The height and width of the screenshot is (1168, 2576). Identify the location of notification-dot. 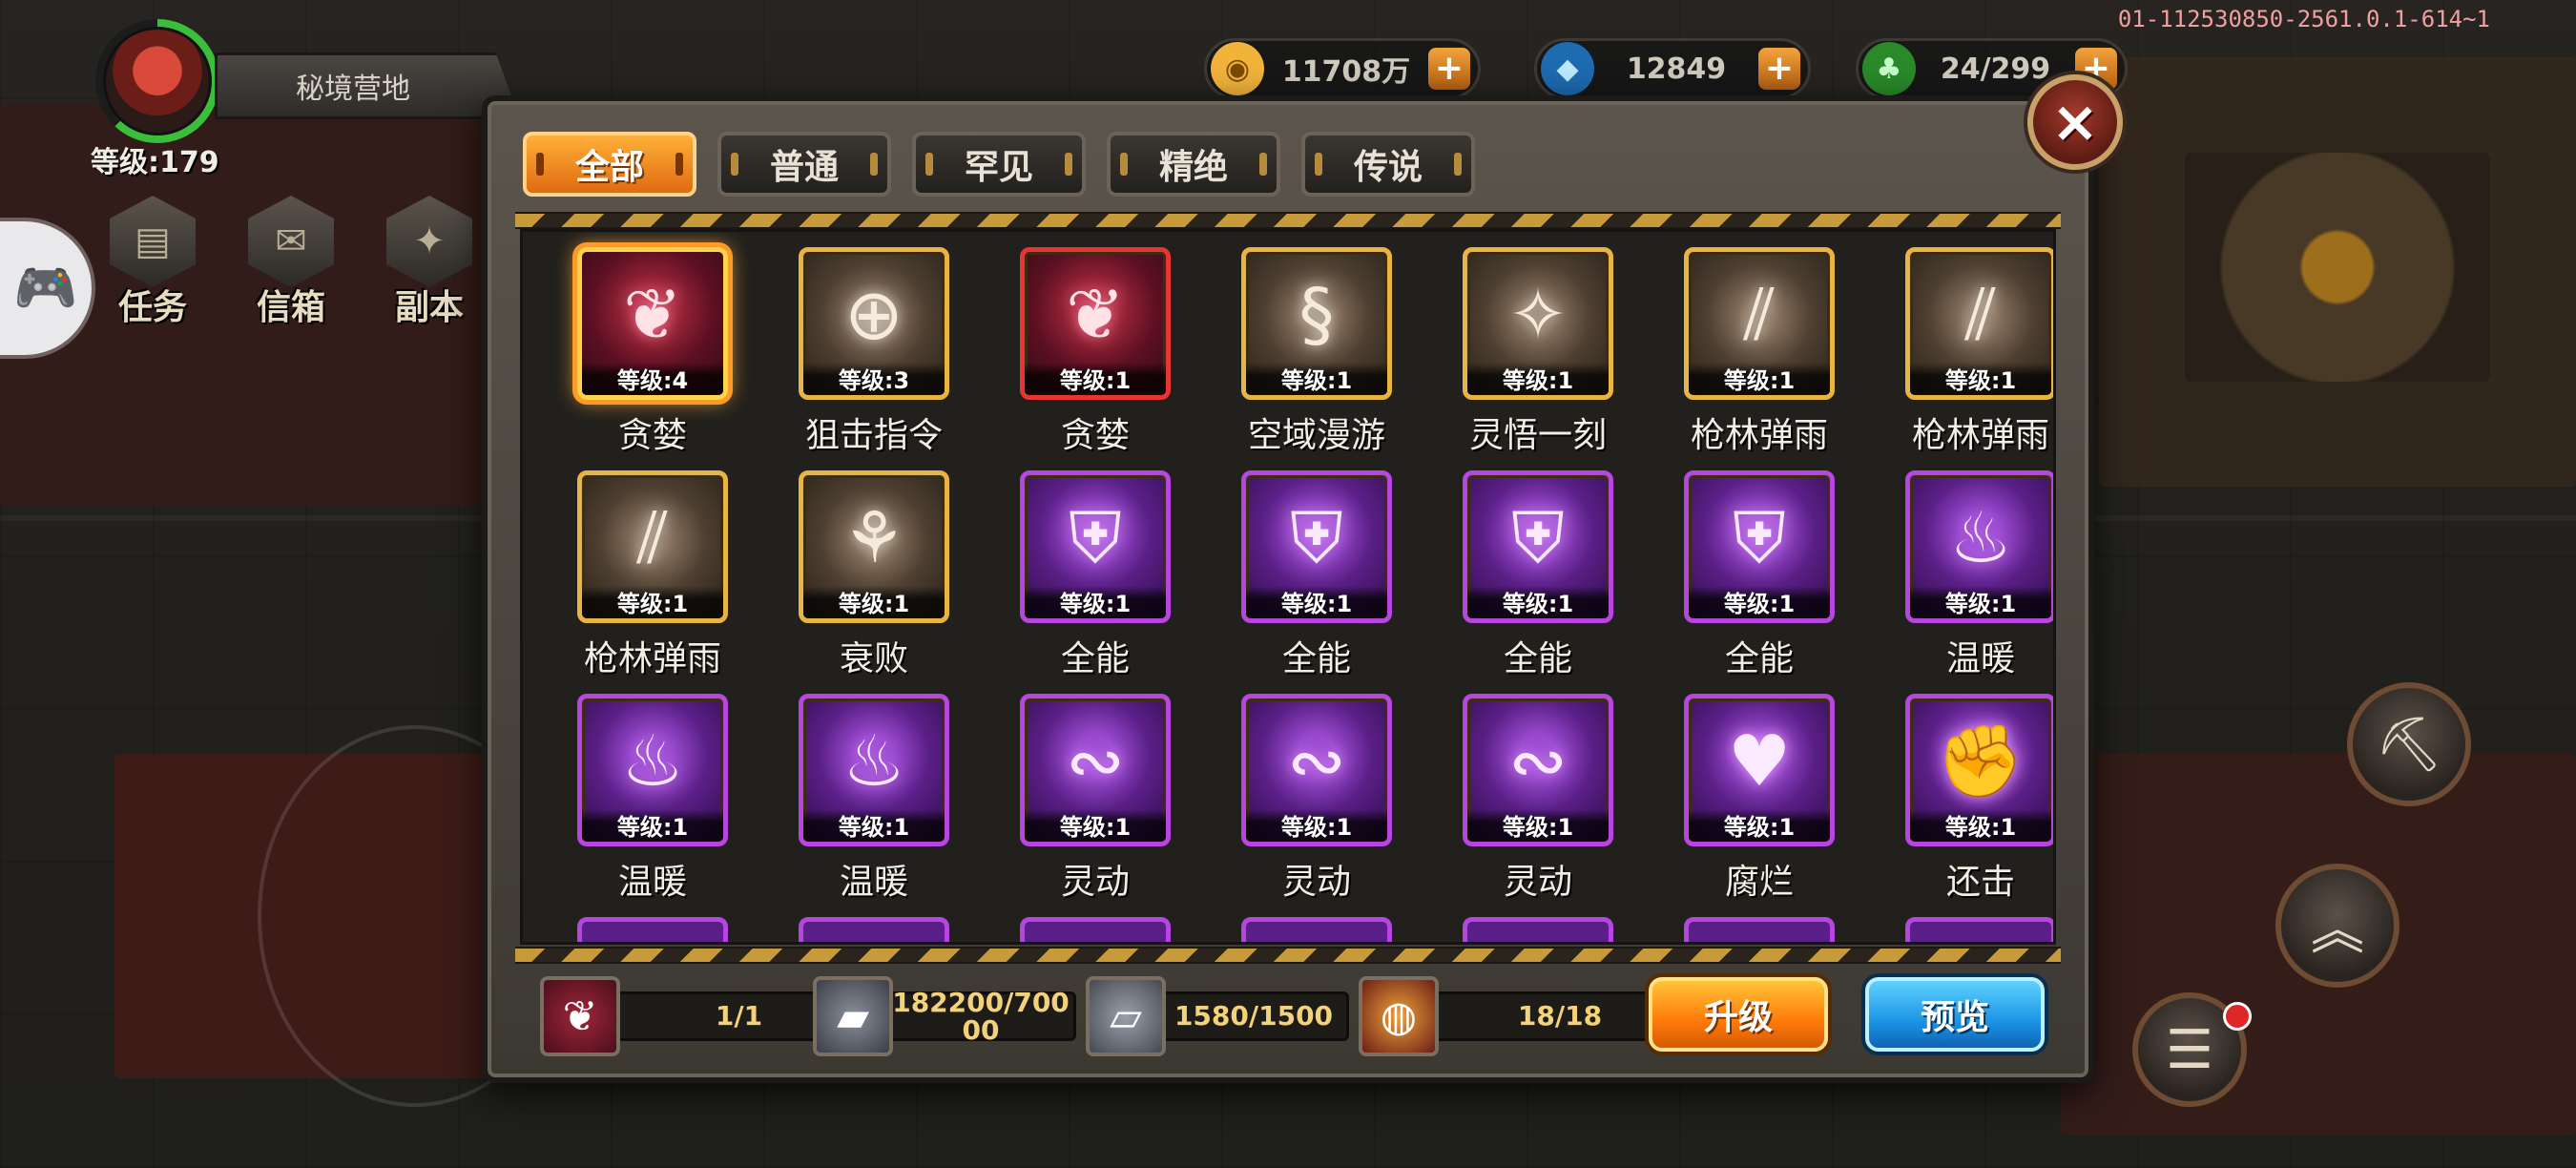
(2237, 1016).